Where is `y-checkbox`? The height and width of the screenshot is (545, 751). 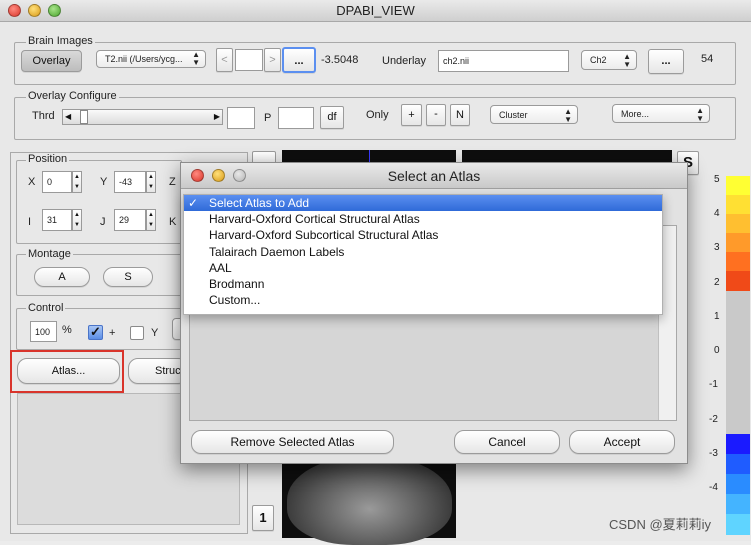 y-checkbox is located at coordinates (137, 333).